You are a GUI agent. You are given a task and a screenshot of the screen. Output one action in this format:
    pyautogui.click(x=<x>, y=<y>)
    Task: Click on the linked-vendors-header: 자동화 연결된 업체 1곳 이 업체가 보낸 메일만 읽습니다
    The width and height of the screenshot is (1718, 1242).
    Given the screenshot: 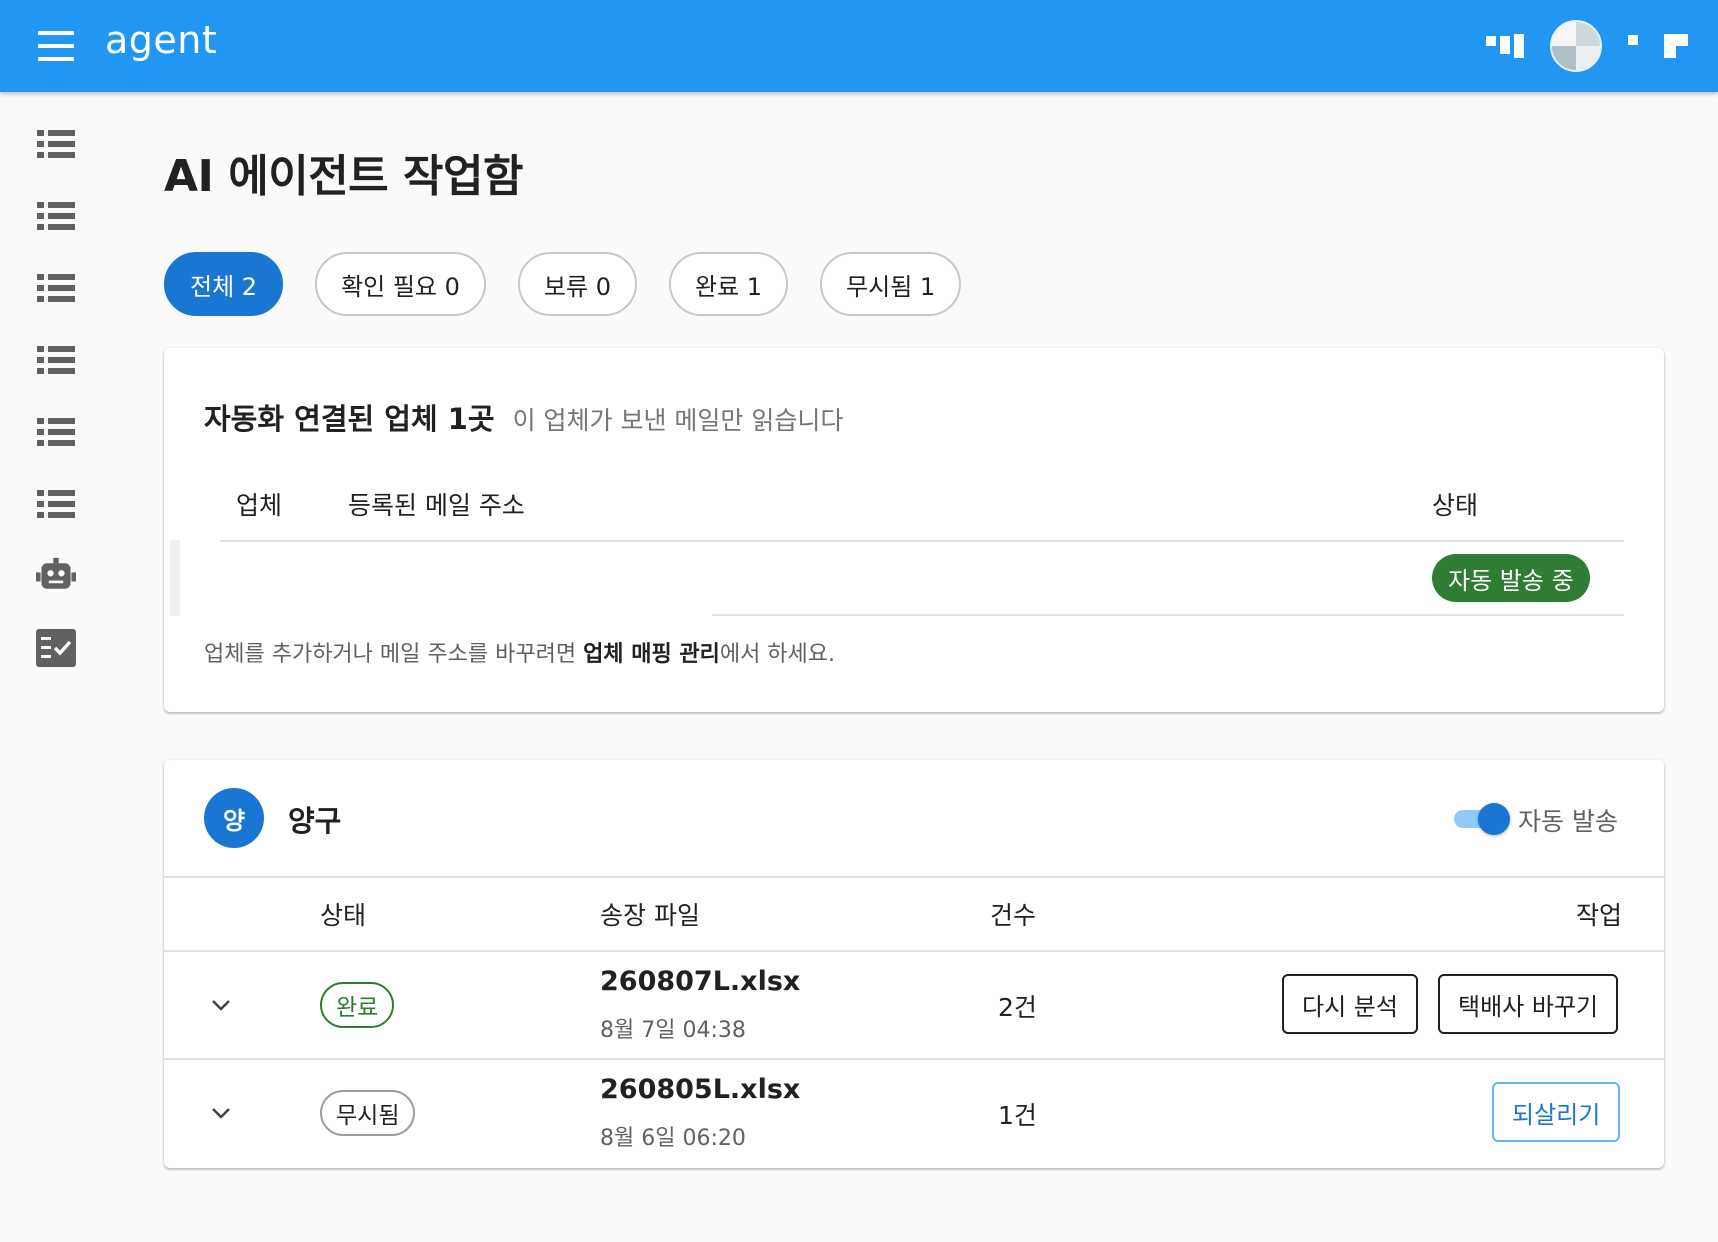 What is the action you would take?
    pyautogui.click(x=523, y=417)
    